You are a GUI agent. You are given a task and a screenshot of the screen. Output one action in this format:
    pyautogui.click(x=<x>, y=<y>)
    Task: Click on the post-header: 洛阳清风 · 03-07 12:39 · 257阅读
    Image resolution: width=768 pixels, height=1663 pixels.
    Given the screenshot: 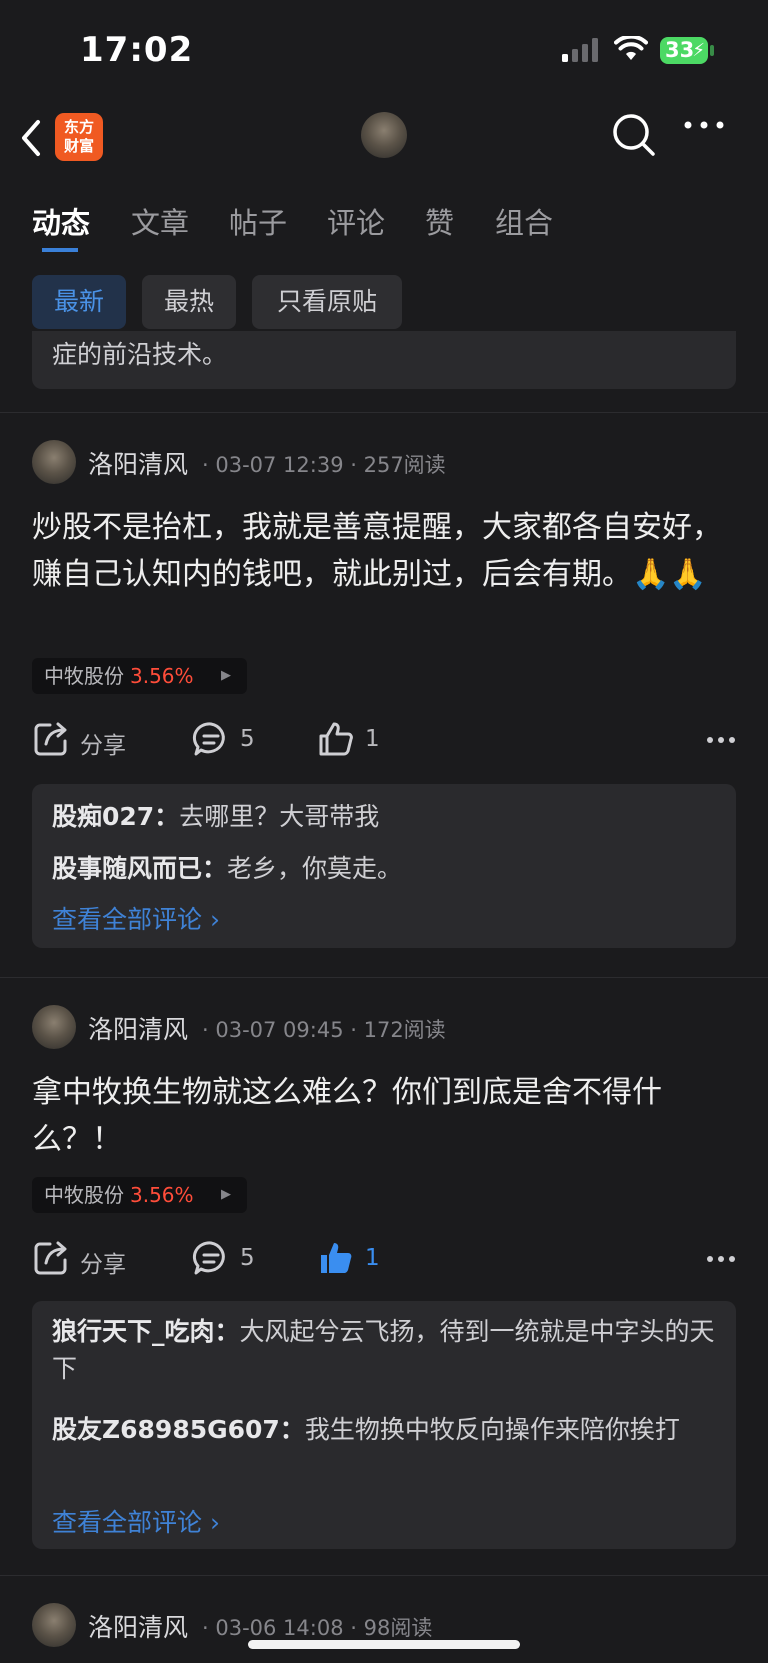 What is the action you would take?
    pyautogui.click(x=382, y=462)
    